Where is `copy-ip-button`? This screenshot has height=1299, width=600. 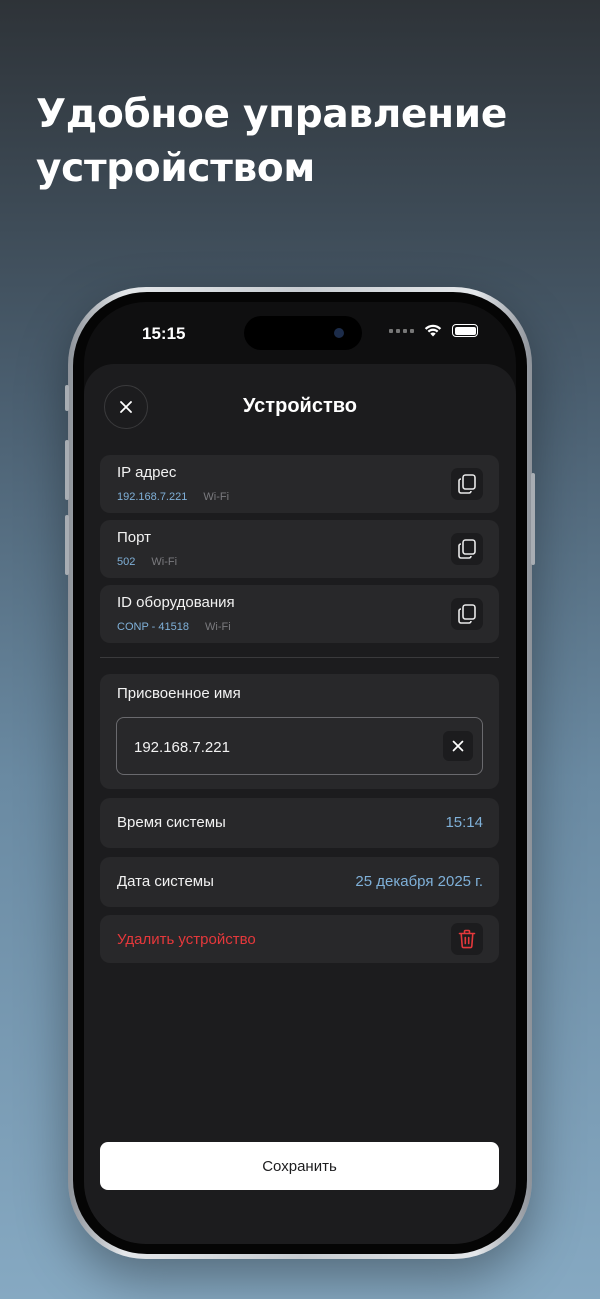 copy-ip-button is located at coordinates (467, 484).